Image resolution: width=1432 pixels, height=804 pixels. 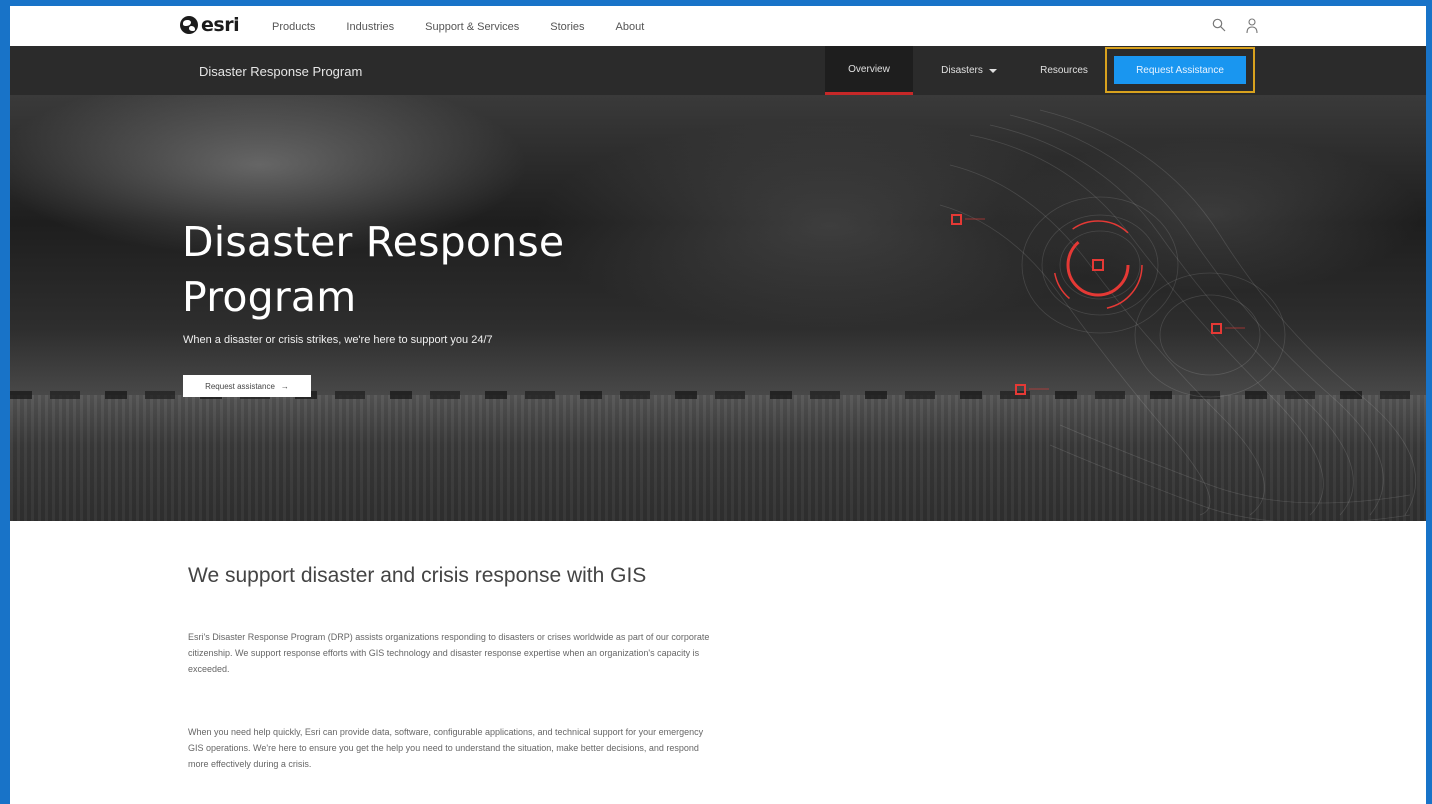 What do you see at coordinates (567, 27) in the screenshot?
I see `nav-stories: Stories` at bounding box center [567, 27].